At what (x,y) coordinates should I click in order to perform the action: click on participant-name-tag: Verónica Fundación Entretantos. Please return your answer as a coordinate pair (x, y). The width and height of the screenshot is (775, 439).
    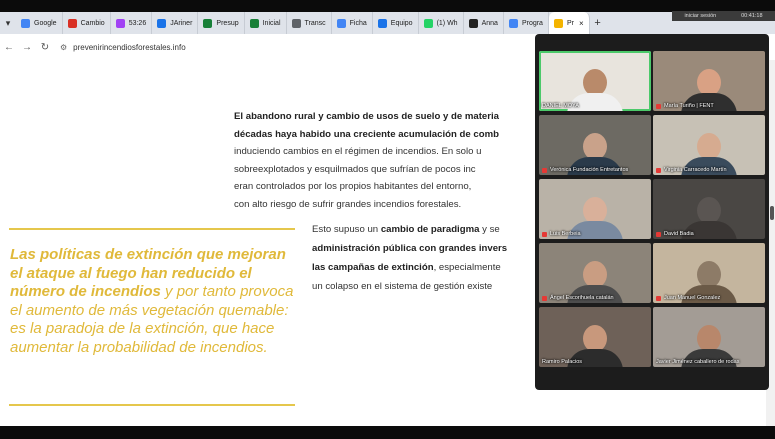
    Looking at the image, I should click on (585, 170).